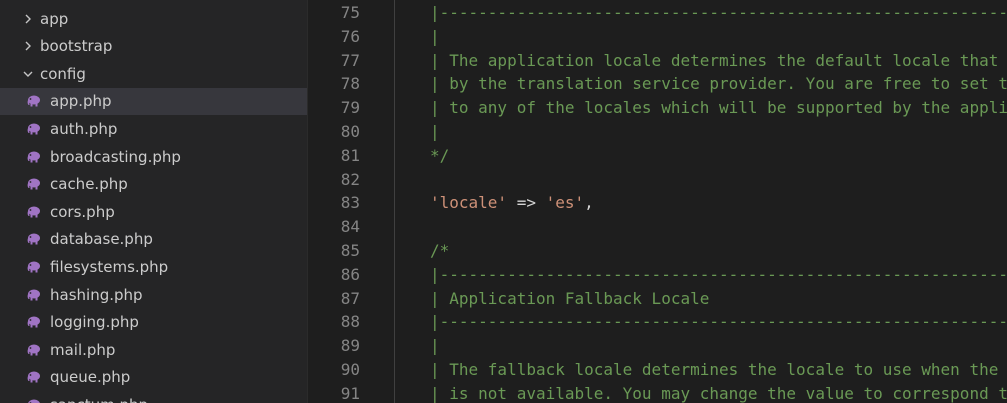 This screenshot has width=1007, height=403. I want to click on file-database-php: database.php, so click(153, 239).